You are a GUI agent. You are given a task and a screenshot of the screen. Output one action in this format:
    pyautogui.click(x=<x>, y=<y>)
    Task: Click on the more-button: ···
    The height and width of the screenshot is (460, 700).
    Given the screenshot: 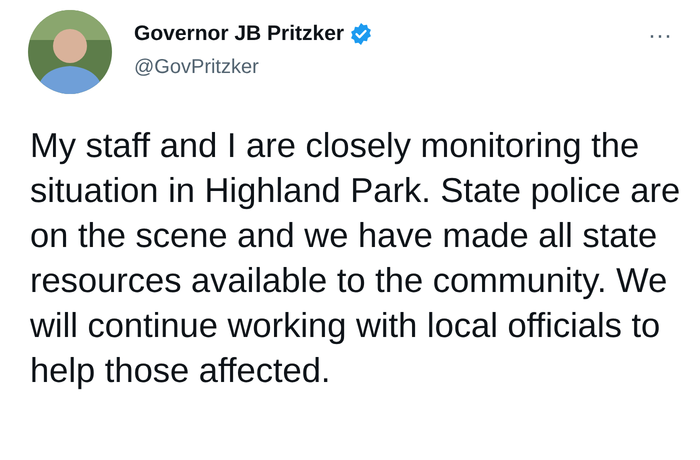 What is the action you would take?
    pyautogui.click(x=660, y=36)
    